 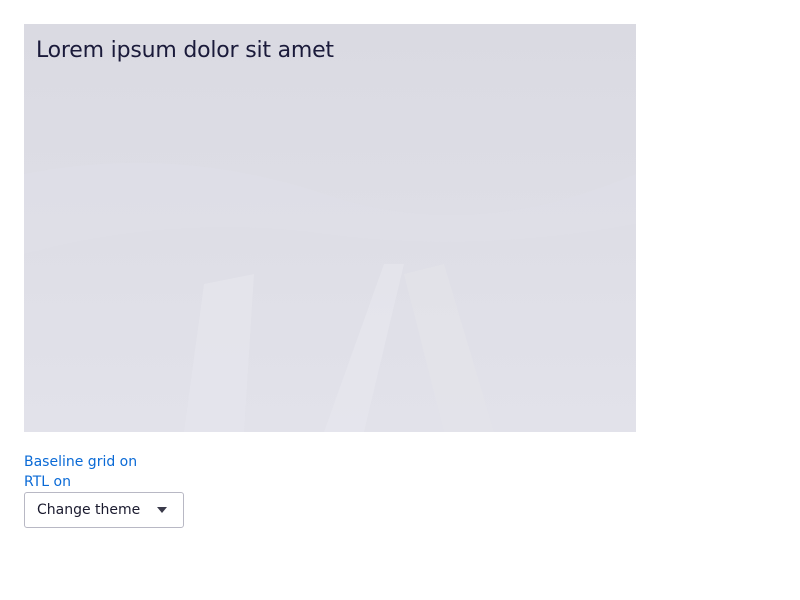 What do you see at coordinates (80, 462) in the screenshot?
I see `baseline-grid-toggle: Baseline grid on` at bounding box center [80, 462].